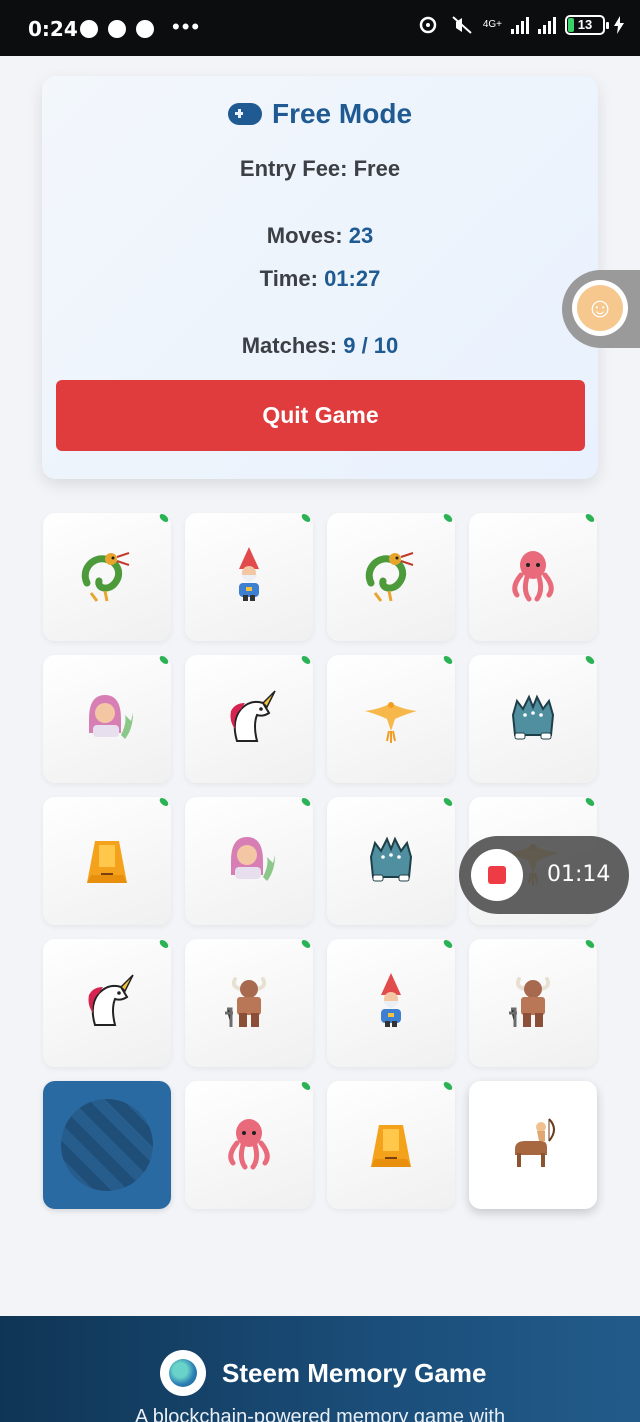 The width and height of the screenshot is (640, 1422). I want to click on footer-title: Steem Memory Game, so click(354, 1373).